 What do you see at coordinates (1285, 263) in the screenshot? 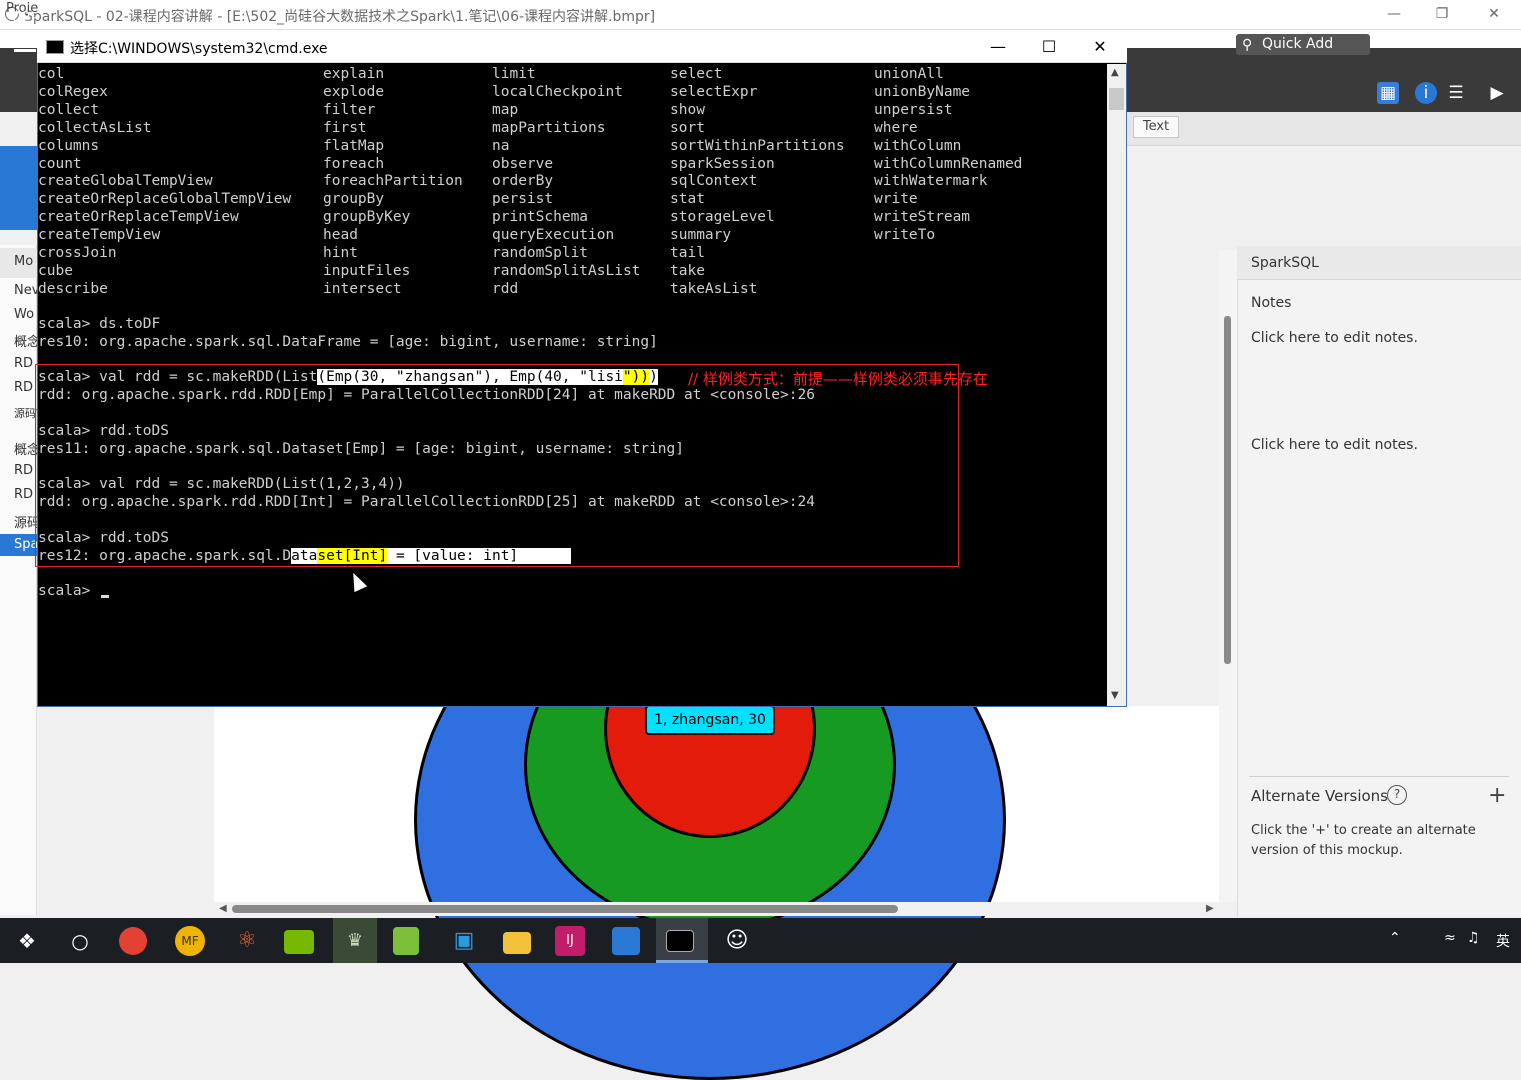
I see `page-name: SparkSQL` at bounding box center [1285, 263].